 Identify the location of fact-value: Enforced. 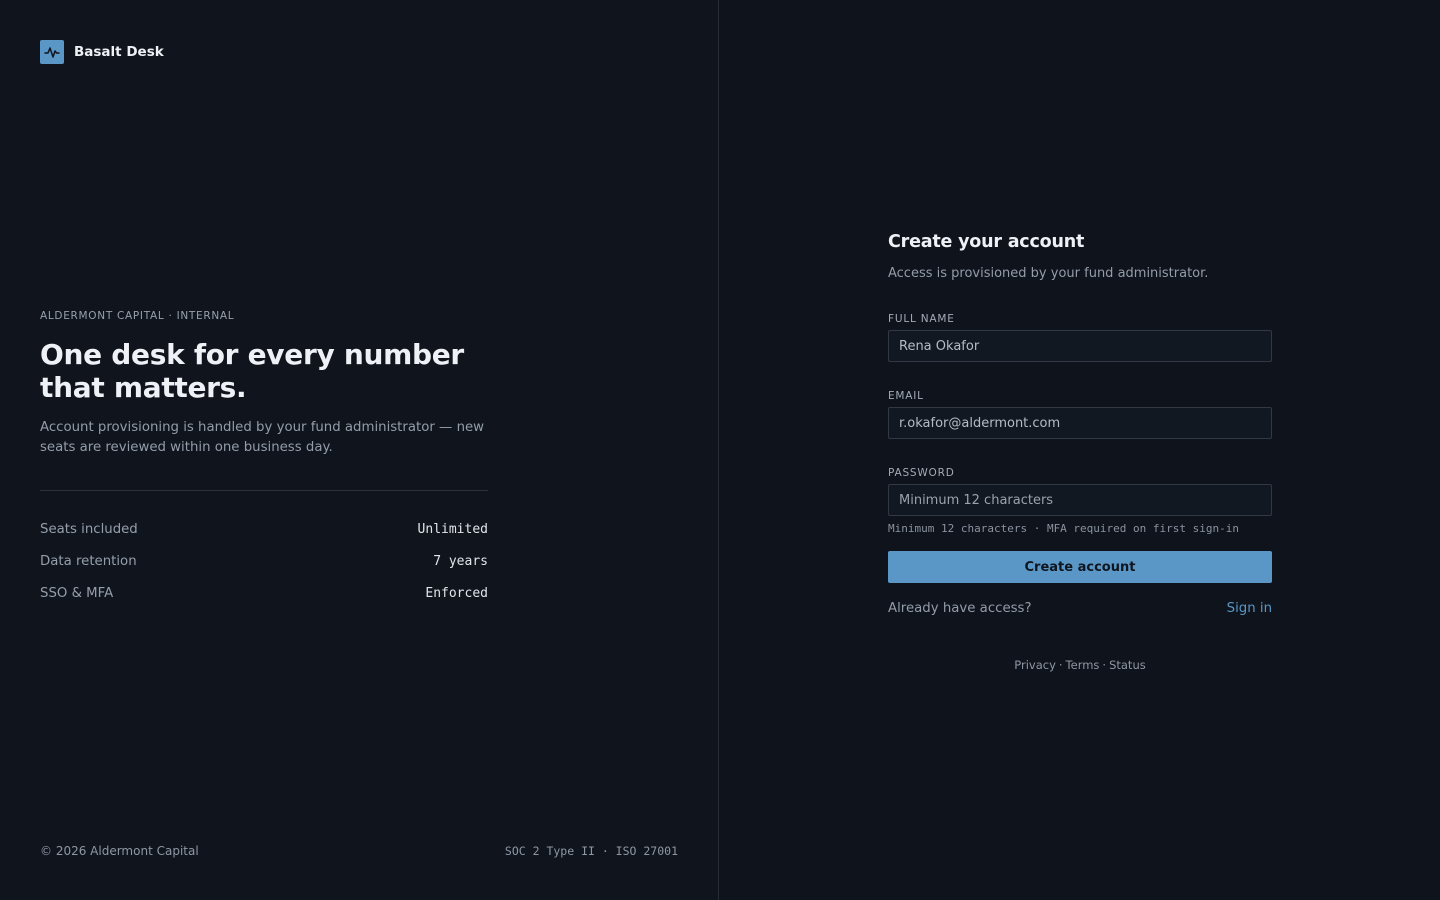
(456, 593).